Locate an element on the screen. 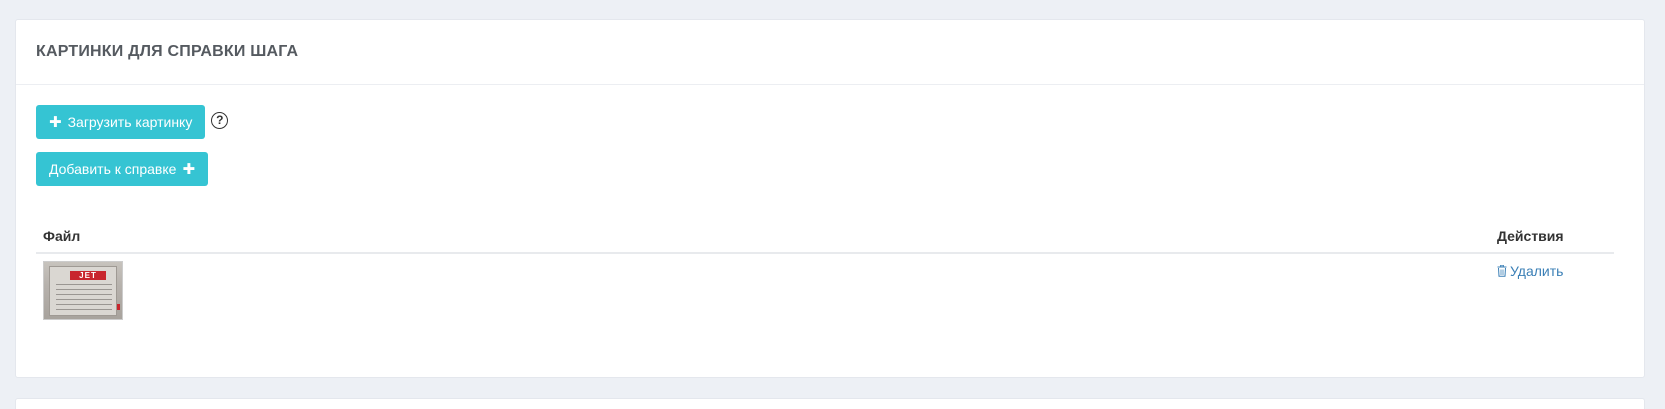 This screenshot has height=409, width=1665. next-panel-edge is located at coordinates (830, 403).